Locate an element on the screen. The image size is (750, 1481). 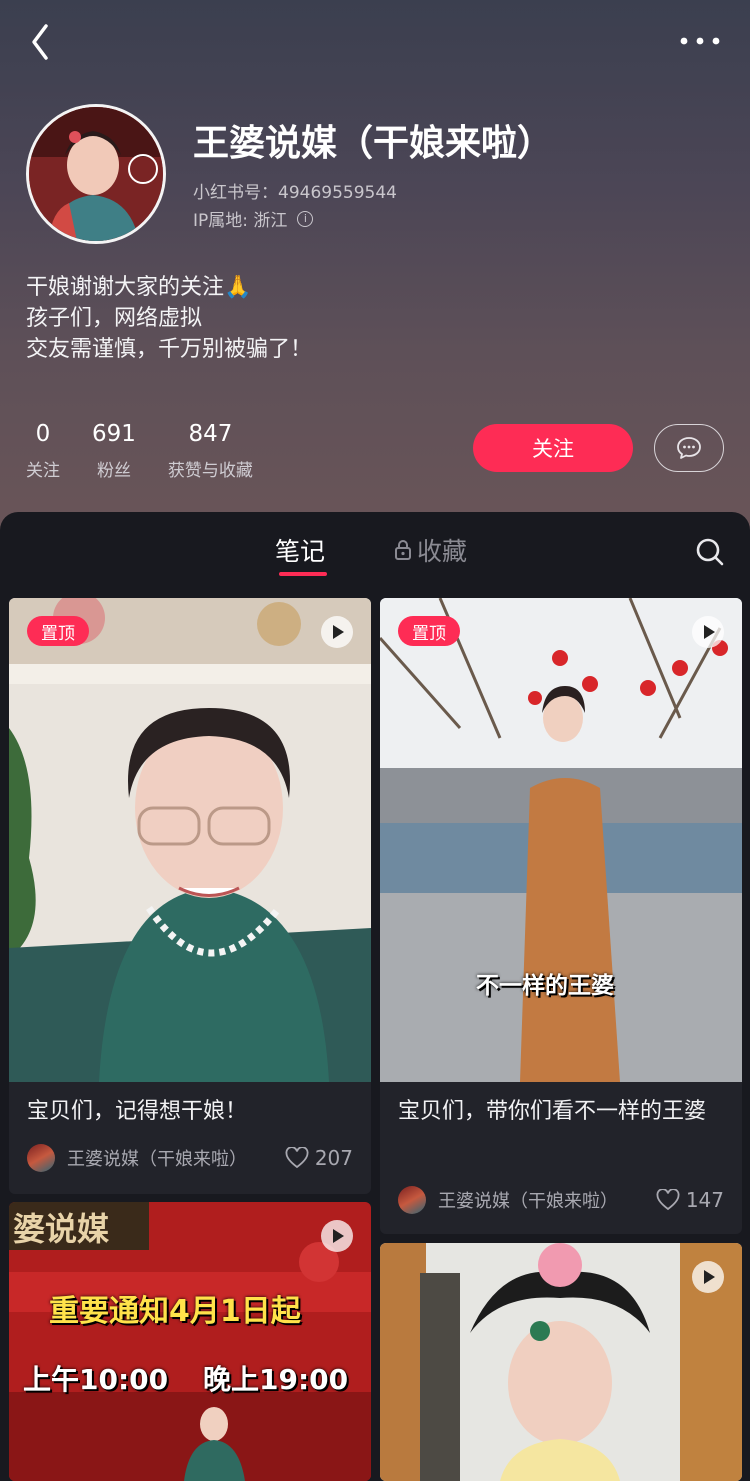
profile-nickname: 王婆说媒（干娘来啦） is located at coordinates (373, 143).